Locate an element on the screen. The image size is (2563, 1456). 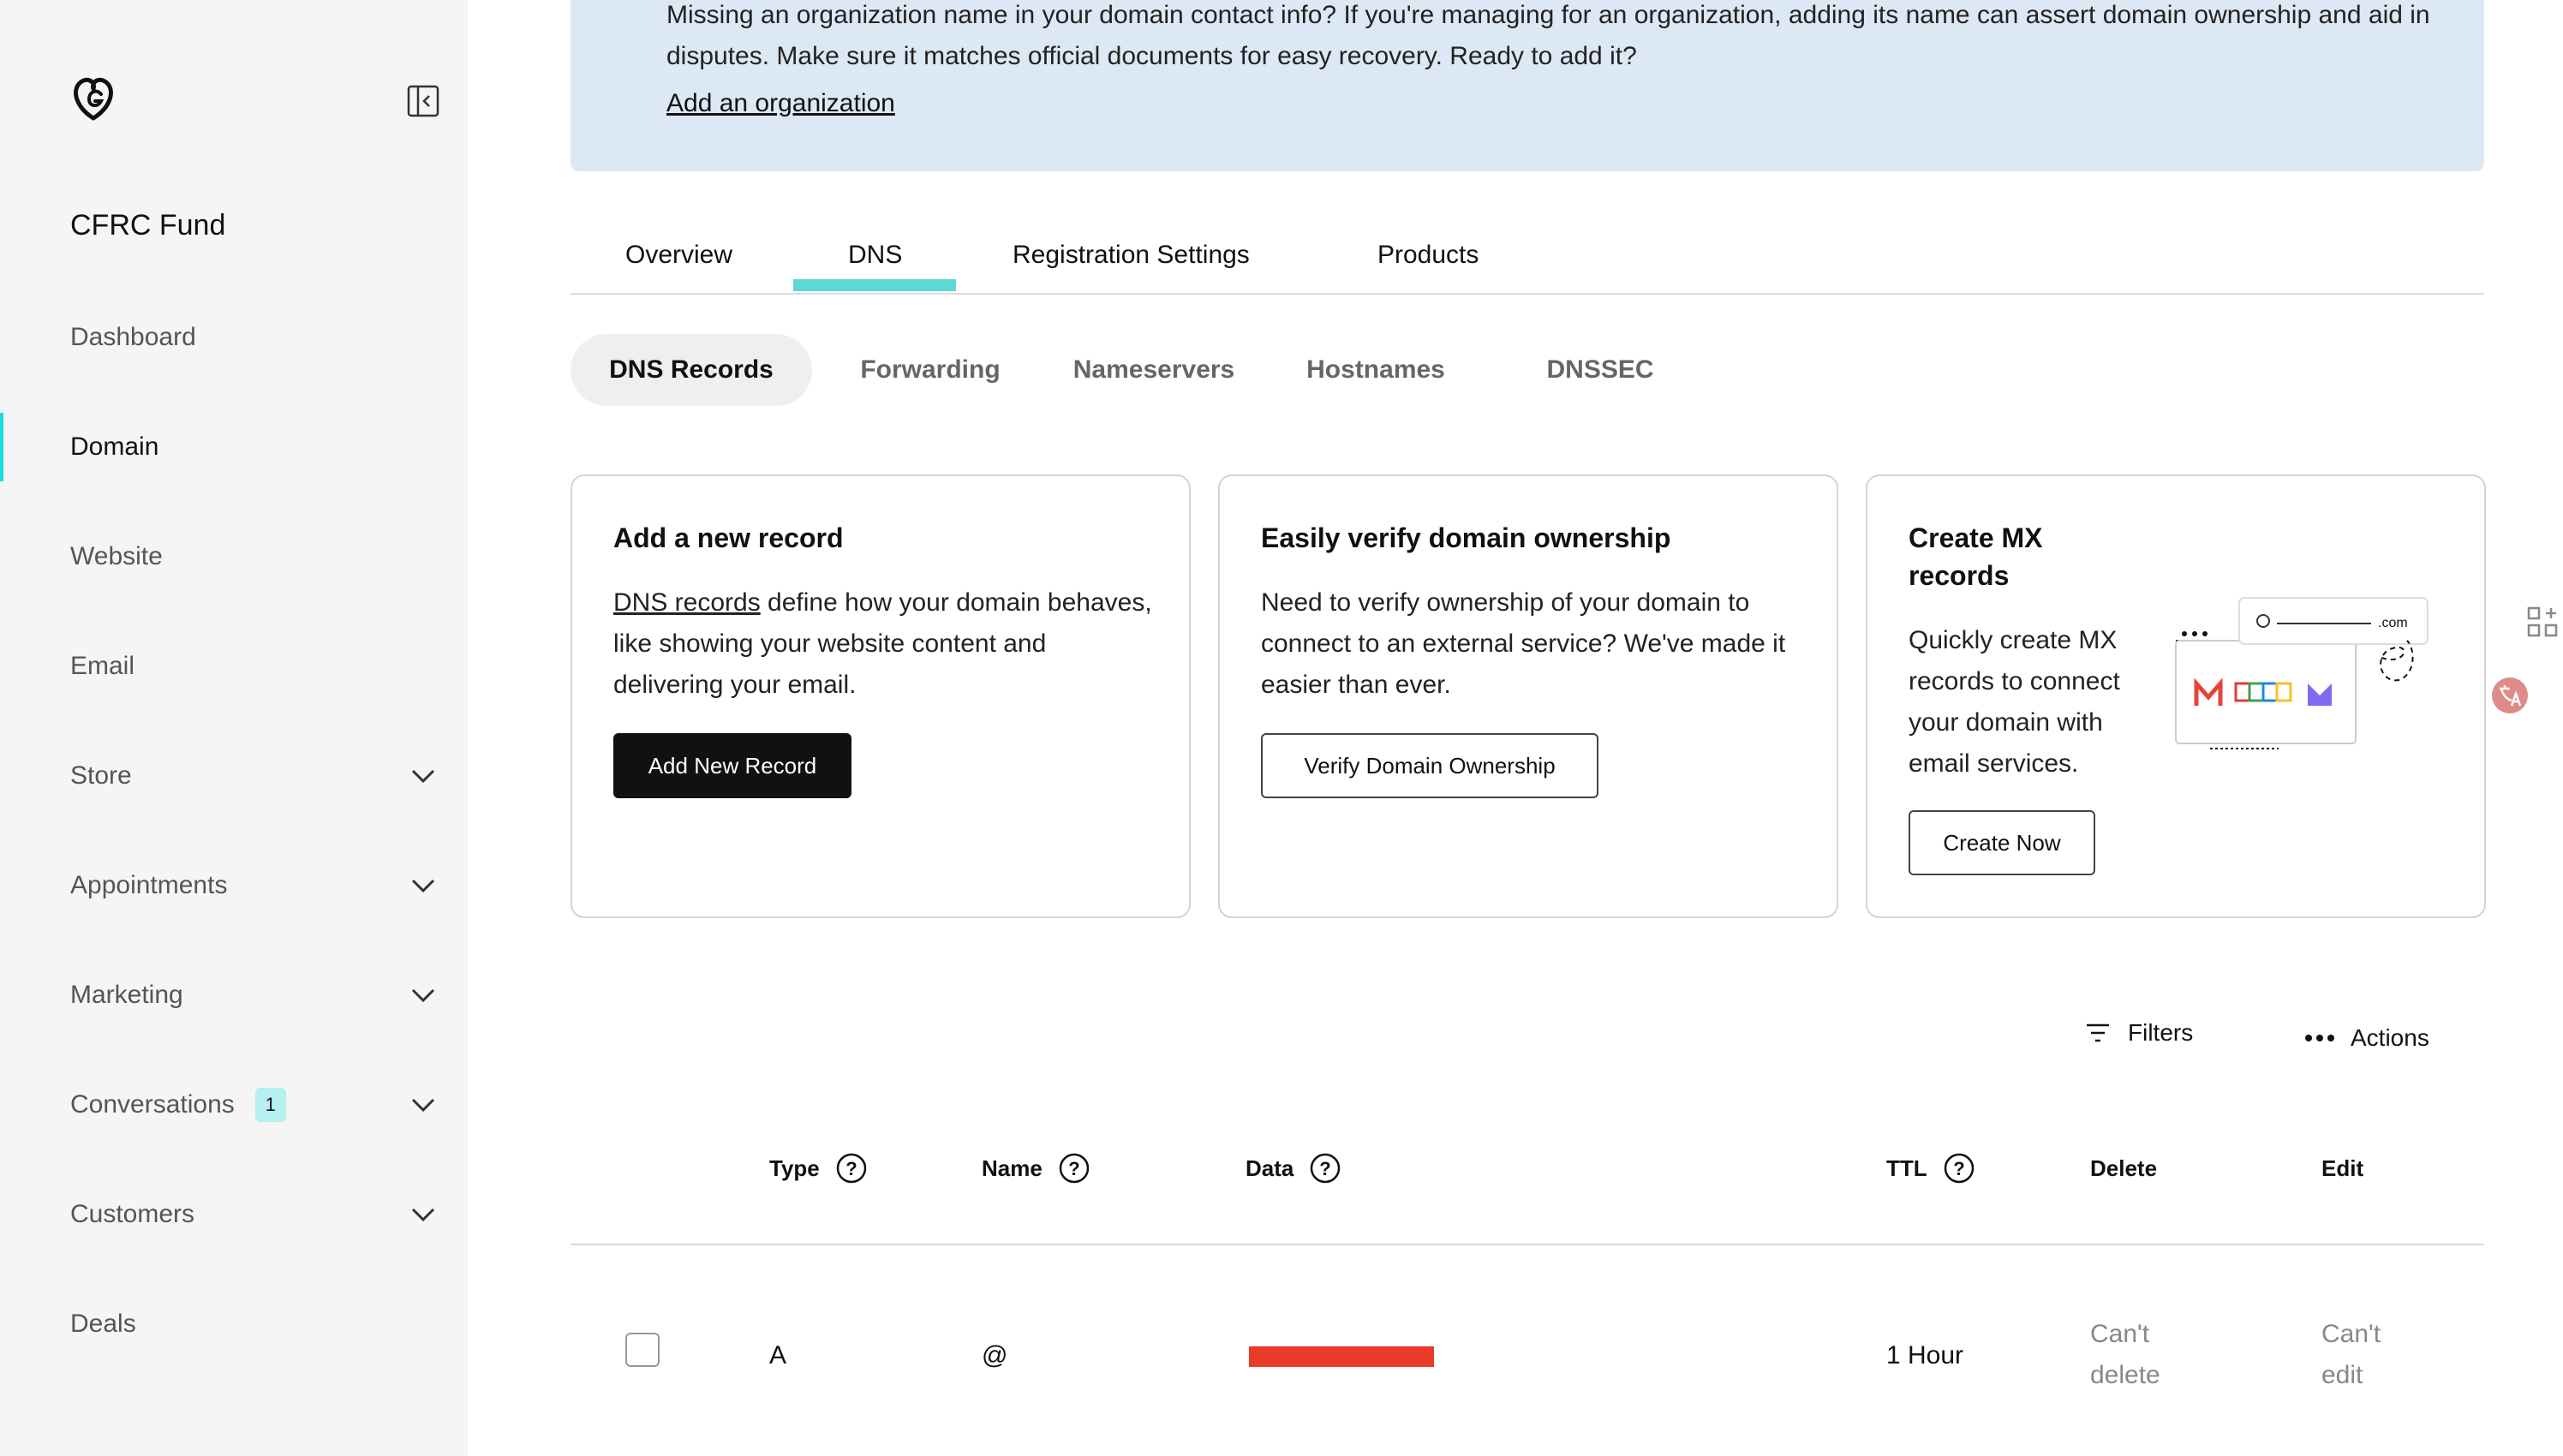
cell-edit: Can't edit is located at coordinates (2351, 1354).